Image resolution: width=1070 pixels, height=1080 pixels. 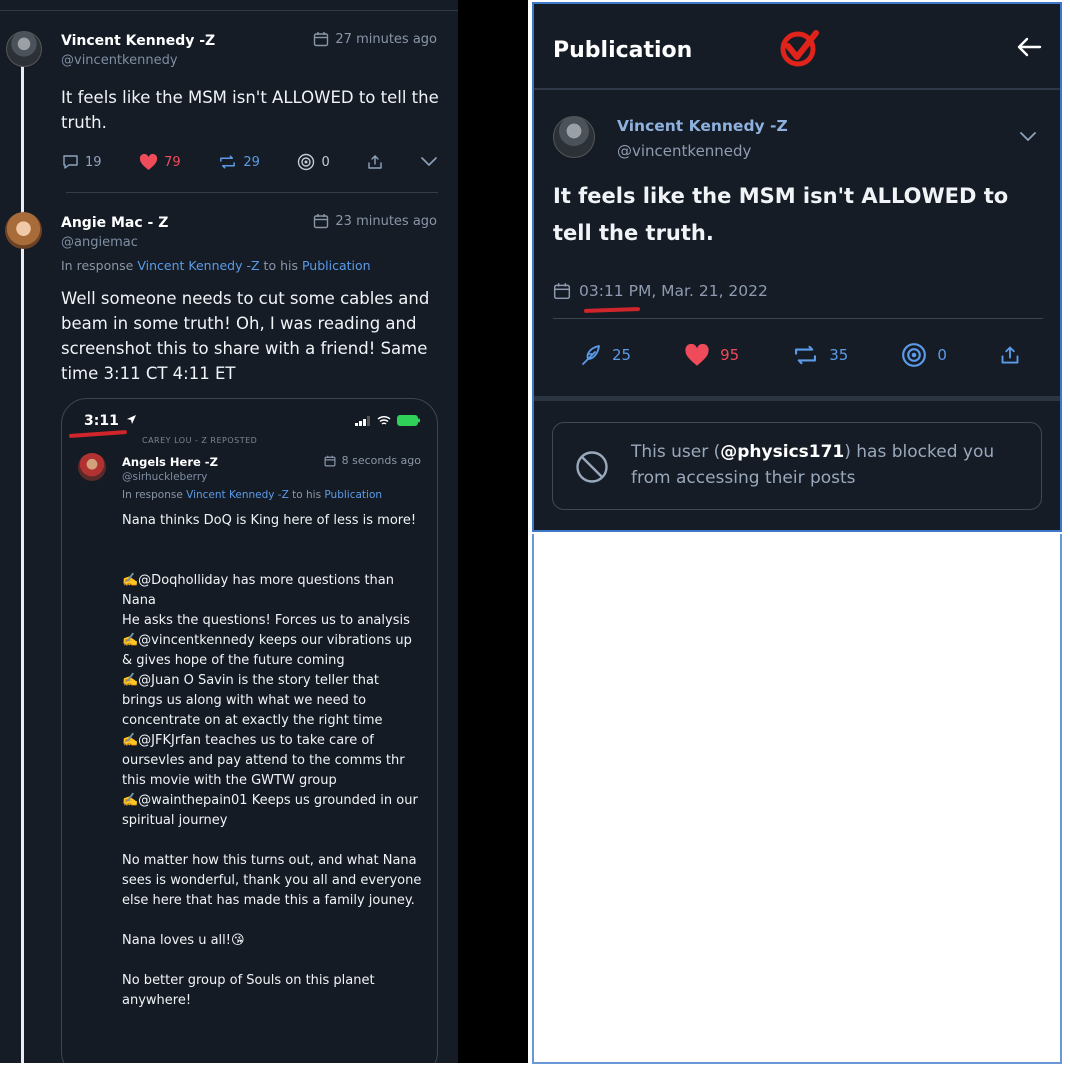 What do you see at coordinates (160, 162) in the screenshot?
I see `like-button: 79` at bounding box center [160, 162].